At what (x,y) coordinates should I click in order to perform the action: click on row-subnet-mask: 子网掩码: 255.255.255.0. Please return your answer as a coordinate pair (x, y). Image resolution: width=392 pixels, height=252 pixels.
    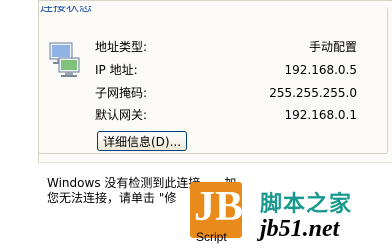
    Looking at the image, I should click on (226, 93).